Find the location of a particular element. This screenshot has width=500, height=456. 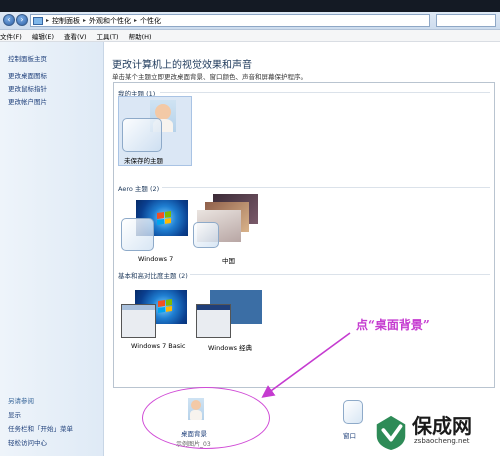

baby-face is located at coordinates (196, 405).